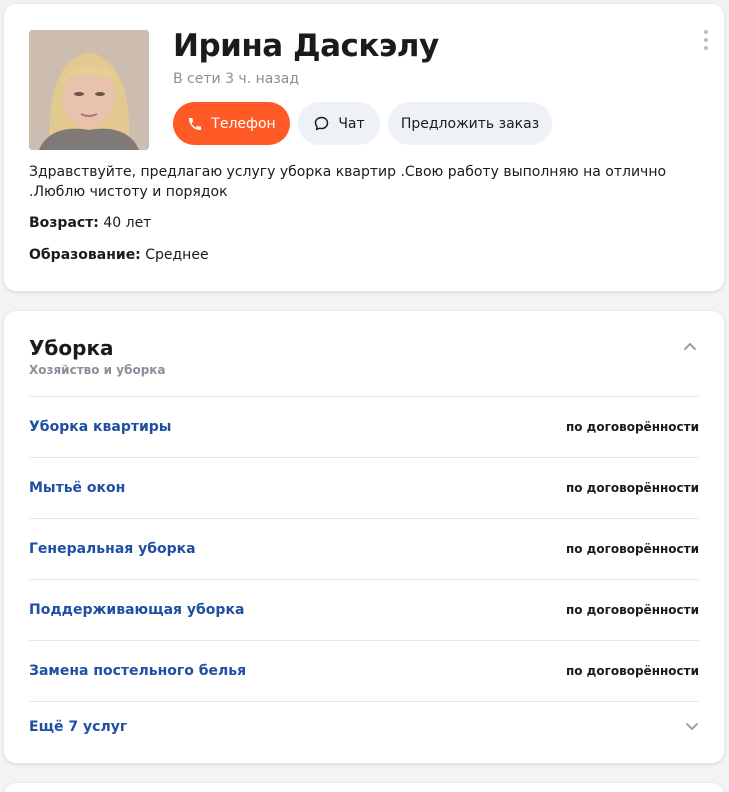 The image size is (729, 792). Describe the element at coordinates (364, 548) in the screenshot. I see `service-row: Генеральная уборка по договорённости` at that location.